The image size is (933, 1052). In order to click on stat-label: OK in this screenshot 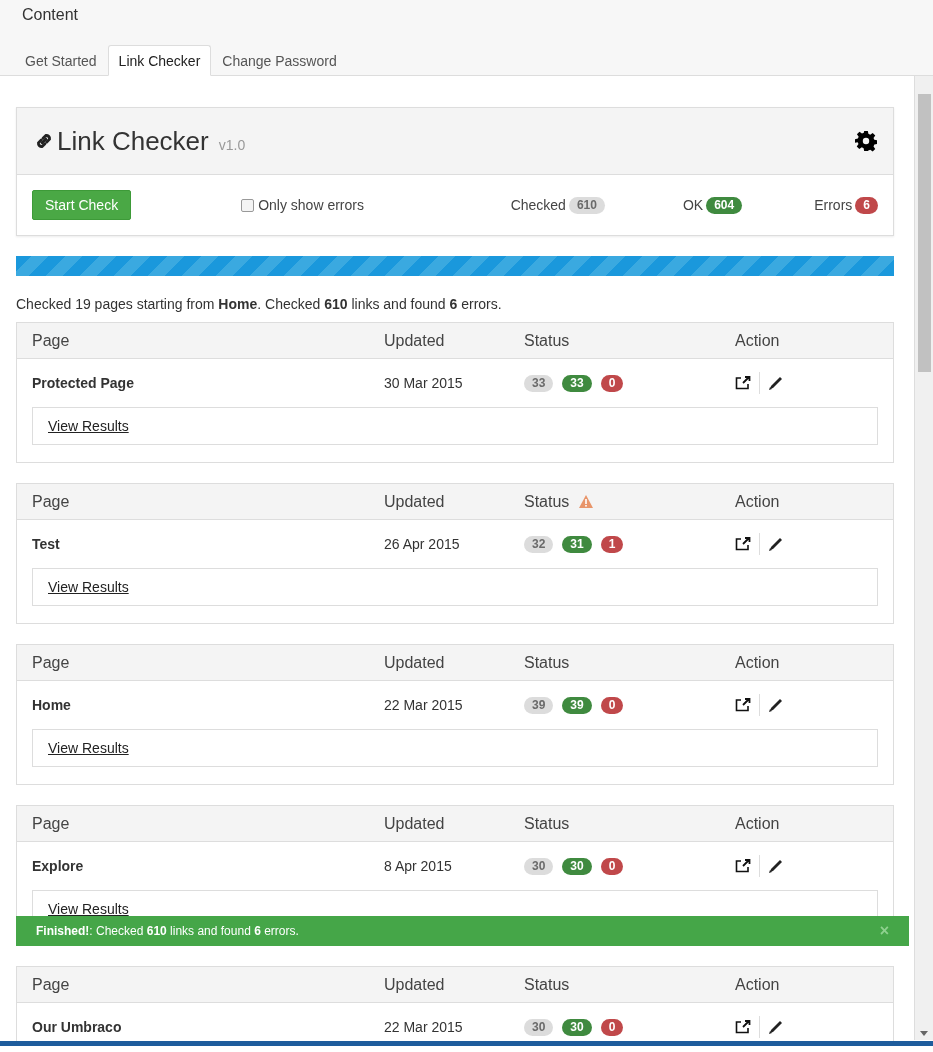, I will do `click(693, 205)`.